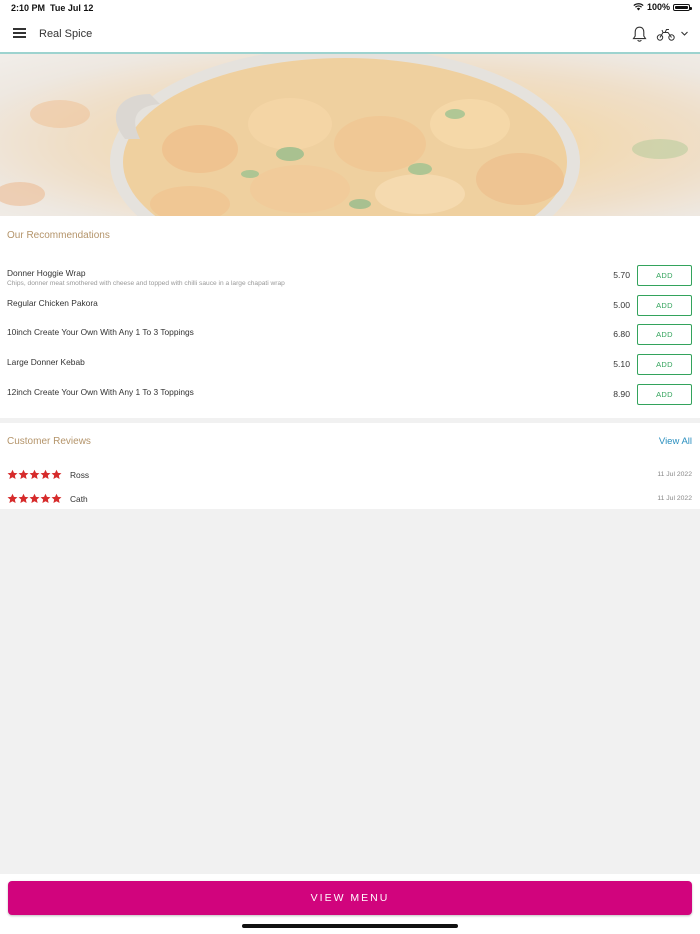 This screenshot has height=934, width=700. I want to click on review-row: Cath 11 Jul 2022, so click(350, 501).